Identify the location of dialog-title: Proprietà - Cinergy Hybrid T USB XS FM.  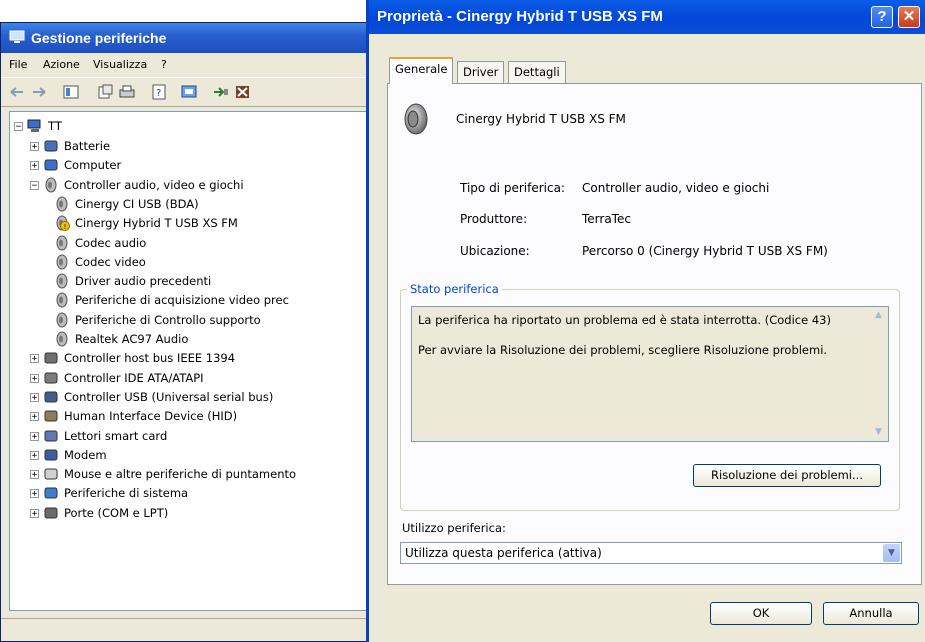
(520, 16).